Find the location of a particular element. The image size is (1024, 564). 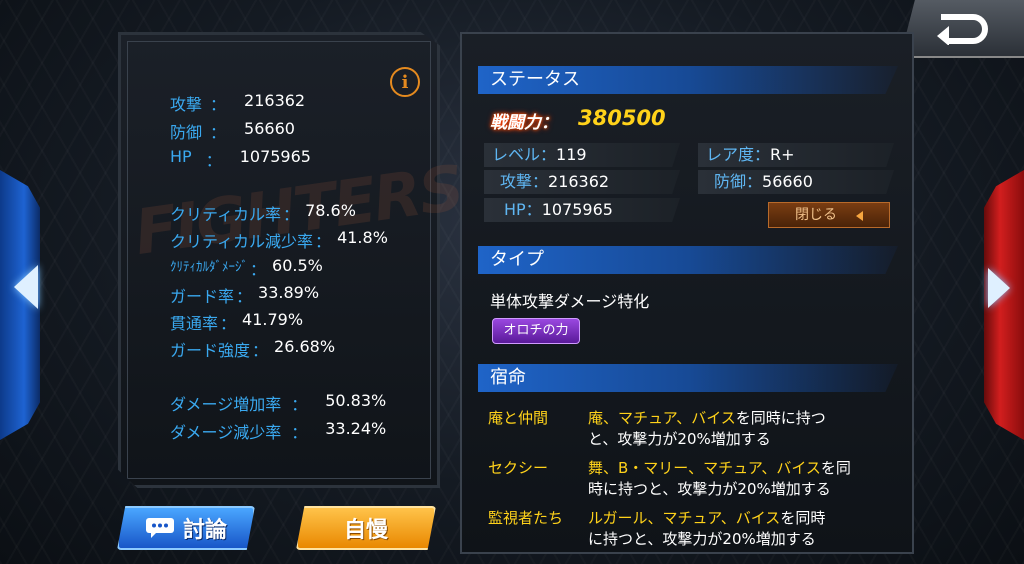

boast-button: 自慢 is located at coordinates (366, 528).